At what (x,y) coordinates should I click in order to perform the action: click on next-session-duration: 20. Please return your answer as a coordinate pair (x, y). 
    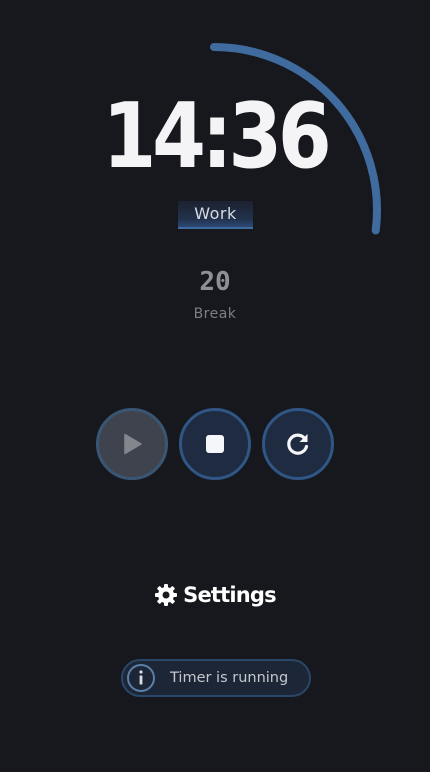
    Looking at the image, I should click on (215, 282).